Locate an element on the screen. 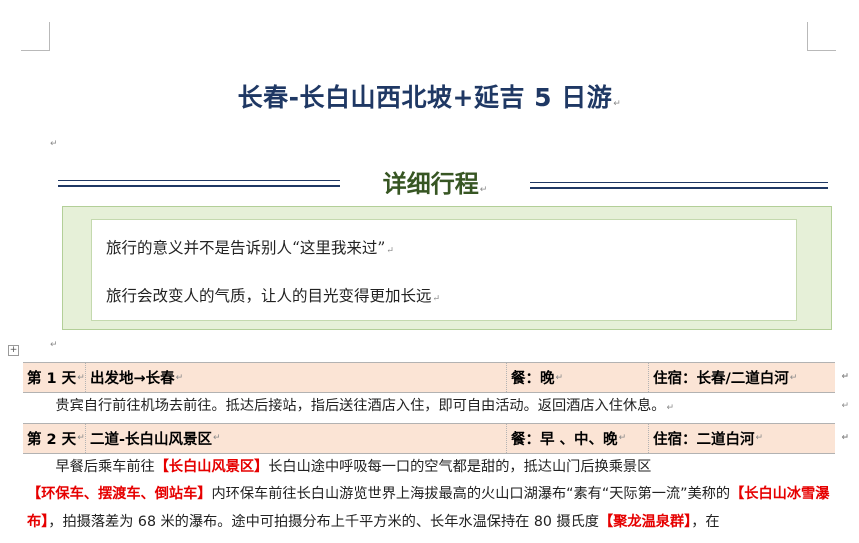 This screenshot has width=859, height=543. heading-rule-right is located at coordinates (679, 185).